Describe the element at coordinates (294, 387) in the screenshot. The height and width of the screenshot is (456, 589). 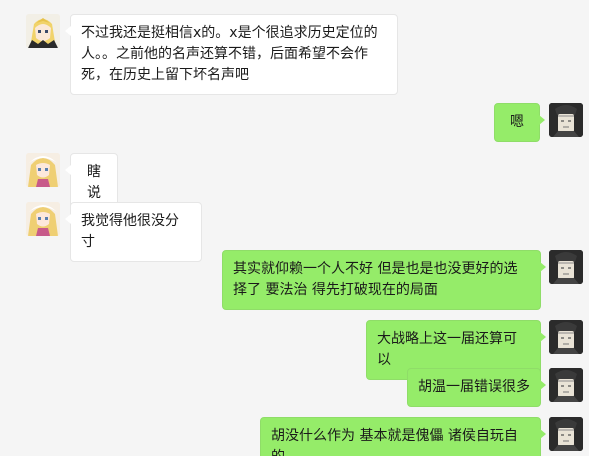
I see `message-row: 胡温一届错误很多` at that location.